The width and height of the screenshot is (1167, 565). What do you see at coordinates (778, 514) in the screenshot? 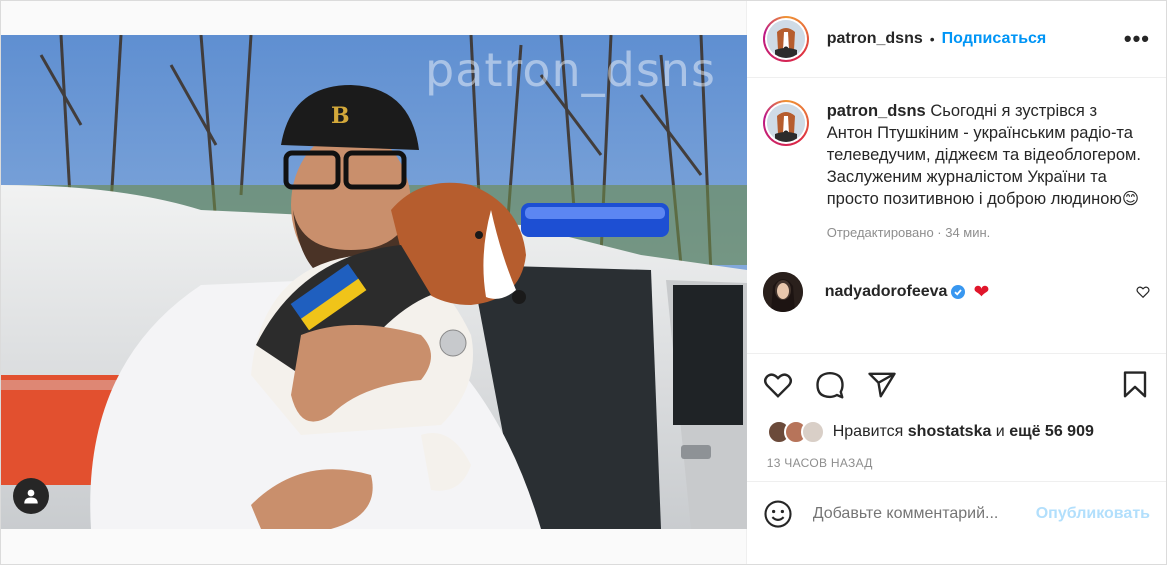
I see `smile-icon` at bounding box center [778, 514].